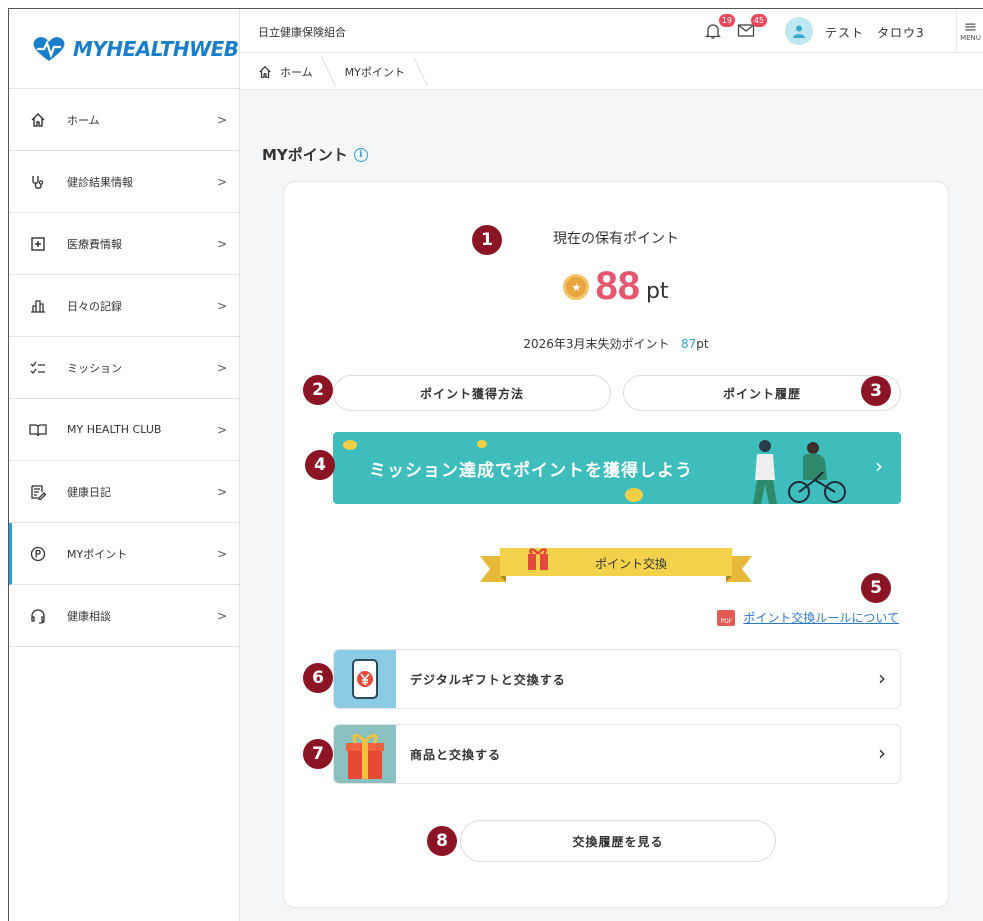  What do you see at coordinates (124, 368) in the screenshot?
I see `sidebar-item-mission: ミッション >` at bounding box center [124, 368].